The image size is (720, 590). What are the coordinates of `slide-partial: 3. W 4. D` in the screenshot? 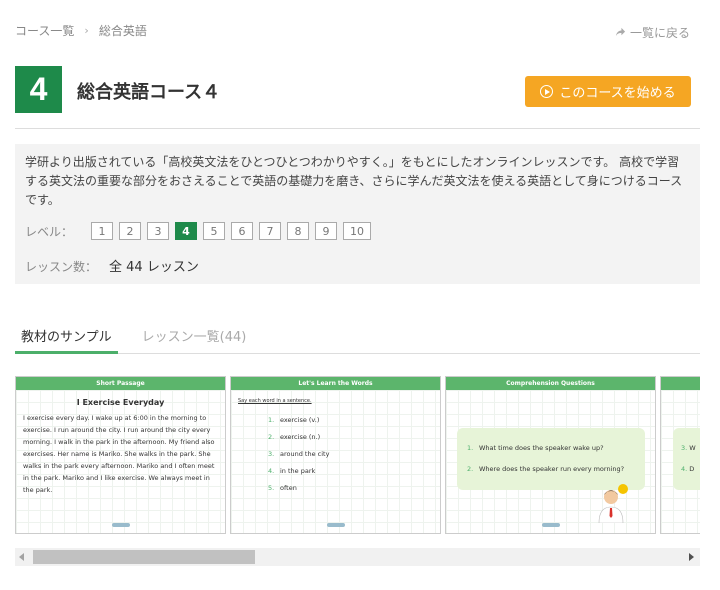 It's located at (680, 455).